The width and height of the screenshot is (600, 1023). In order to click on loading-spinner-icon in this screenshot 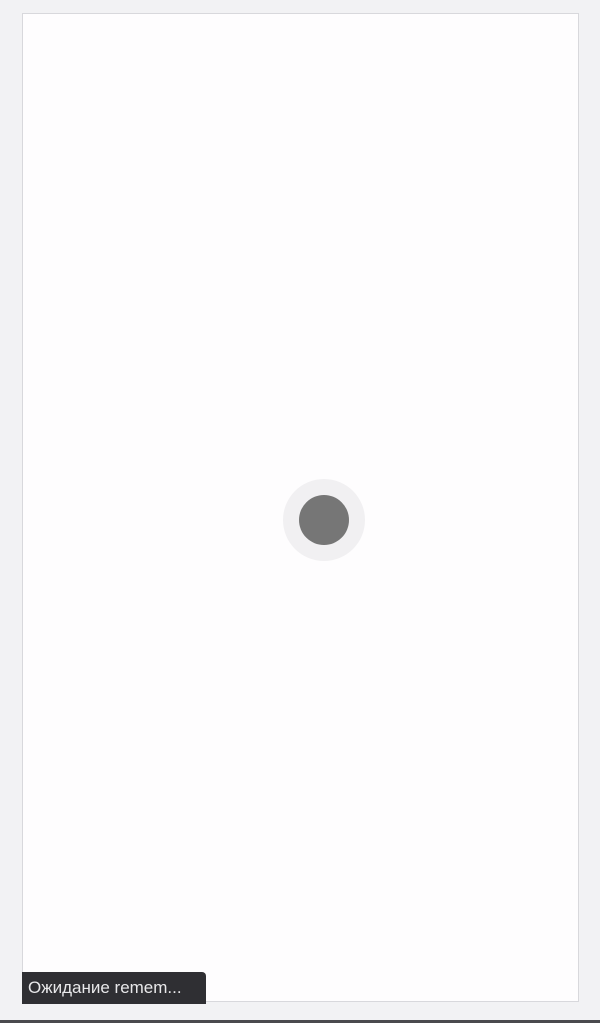, I will do `click(324, 520)`.